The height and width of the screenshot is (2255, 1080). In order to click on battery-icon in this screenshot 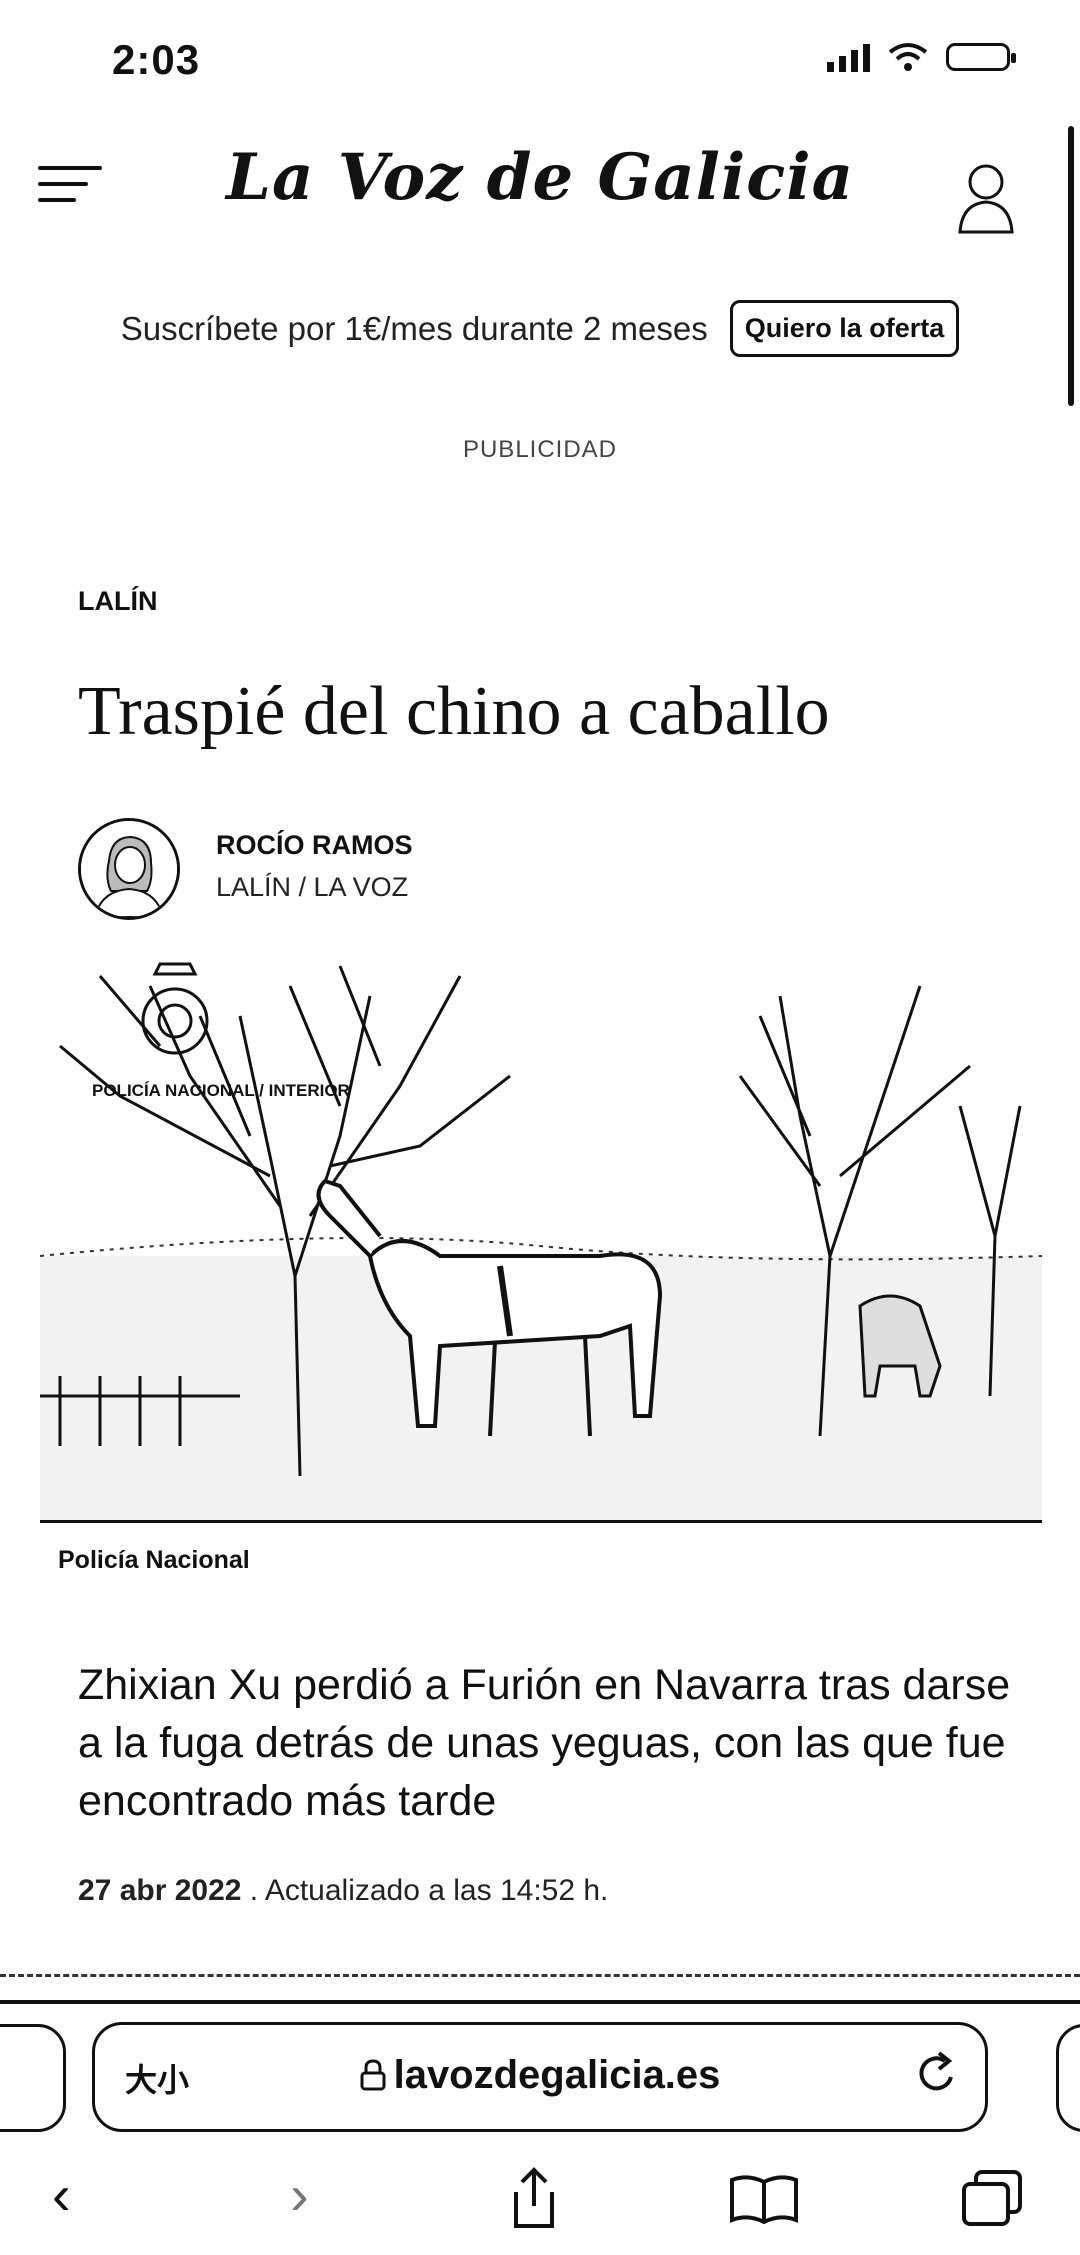, I will do `click(981, 57)`.